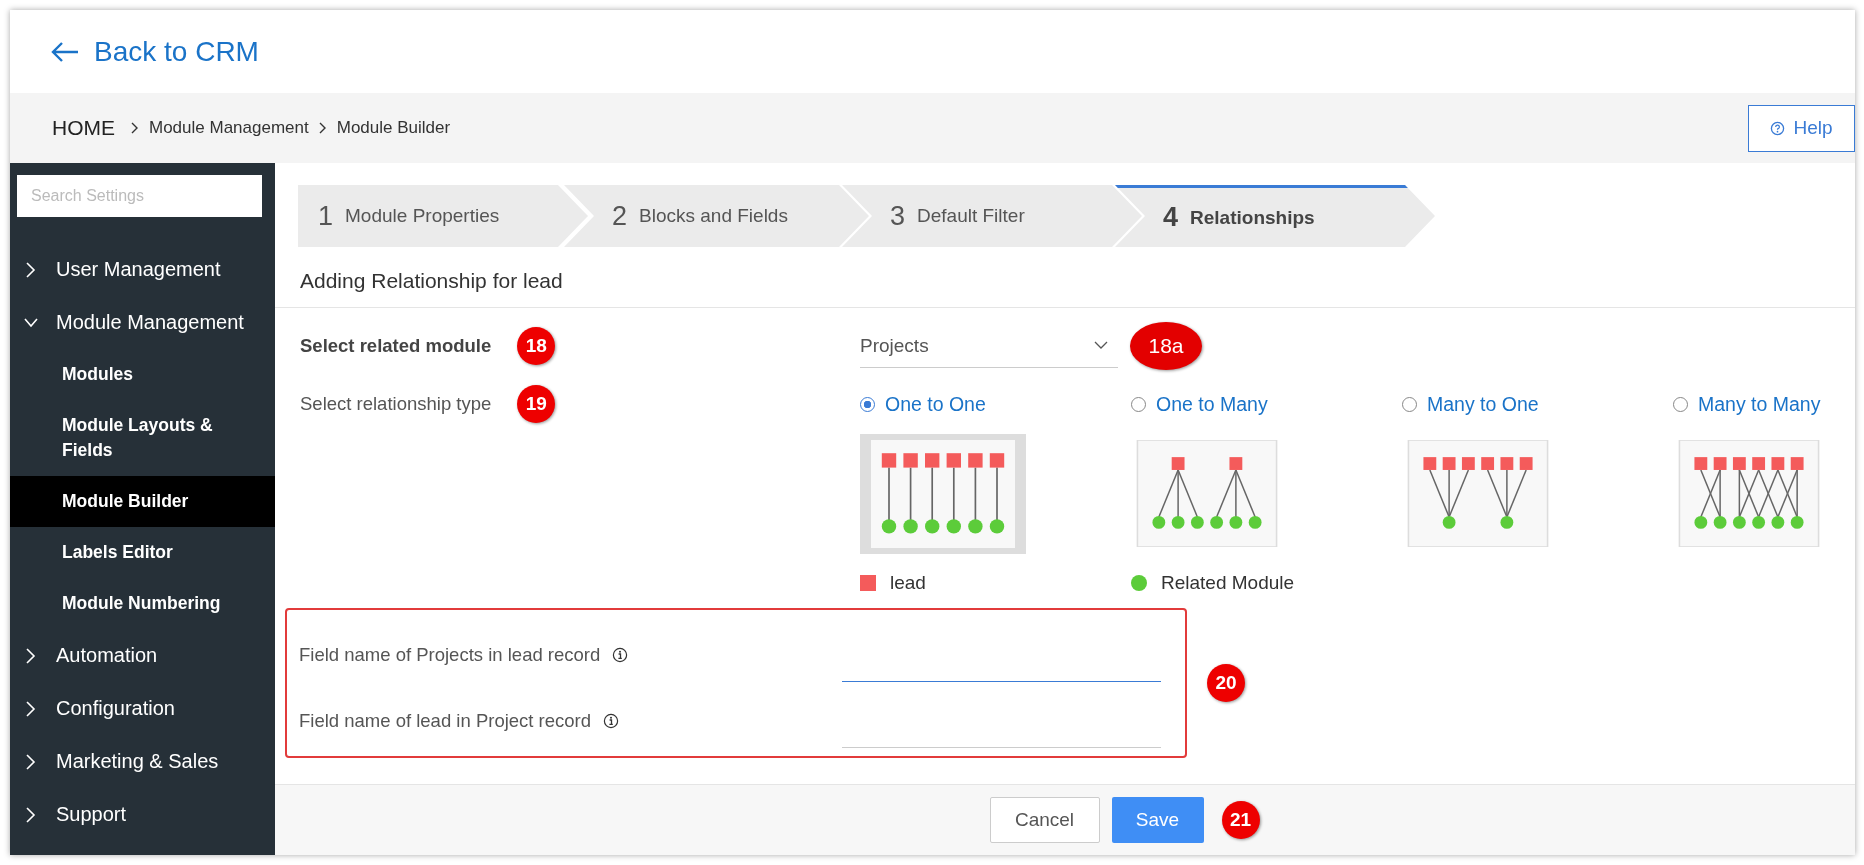 The width and height of the screenshot is (1864, 865). I want to click on sidebar-subitem: Module Builder, so click(142, 501).